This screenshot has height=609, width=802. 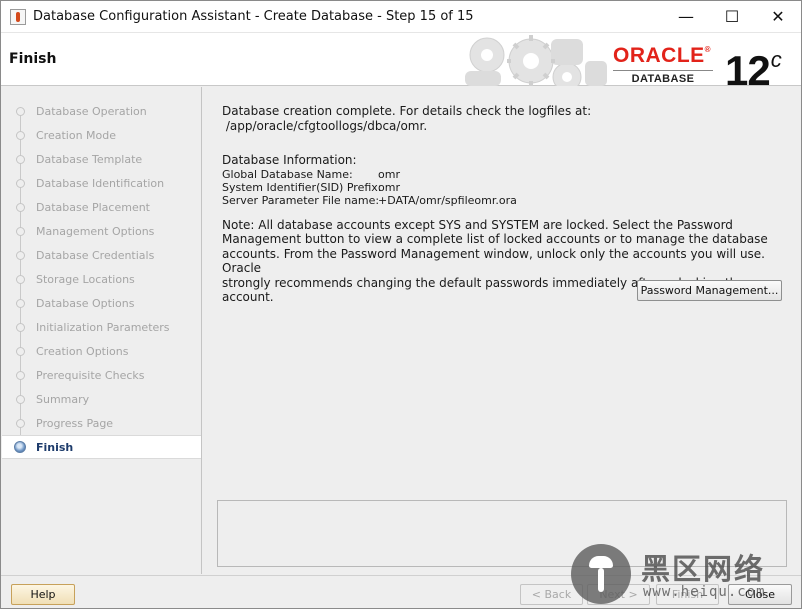 I want to click on nav-step-database-placement: Database Placement, so click(x=101, y=207).